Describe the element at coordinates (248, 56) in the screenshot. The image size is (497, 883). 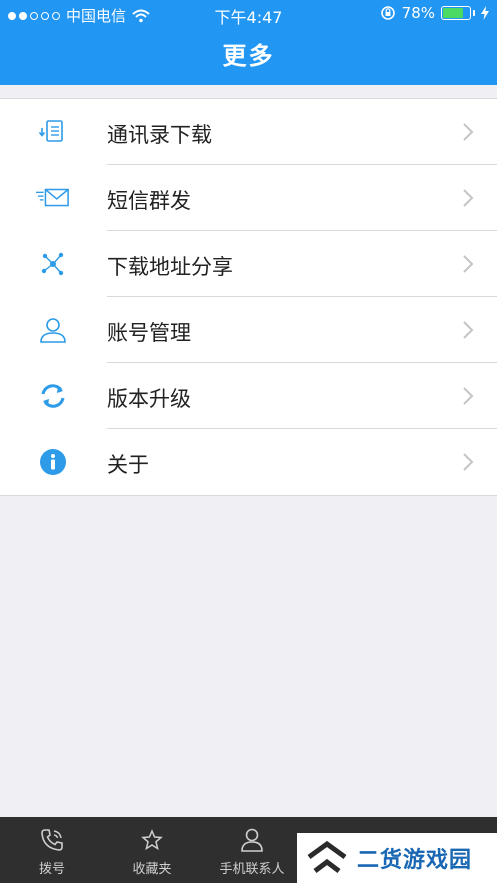
I see `page-title: 更多` at that location.